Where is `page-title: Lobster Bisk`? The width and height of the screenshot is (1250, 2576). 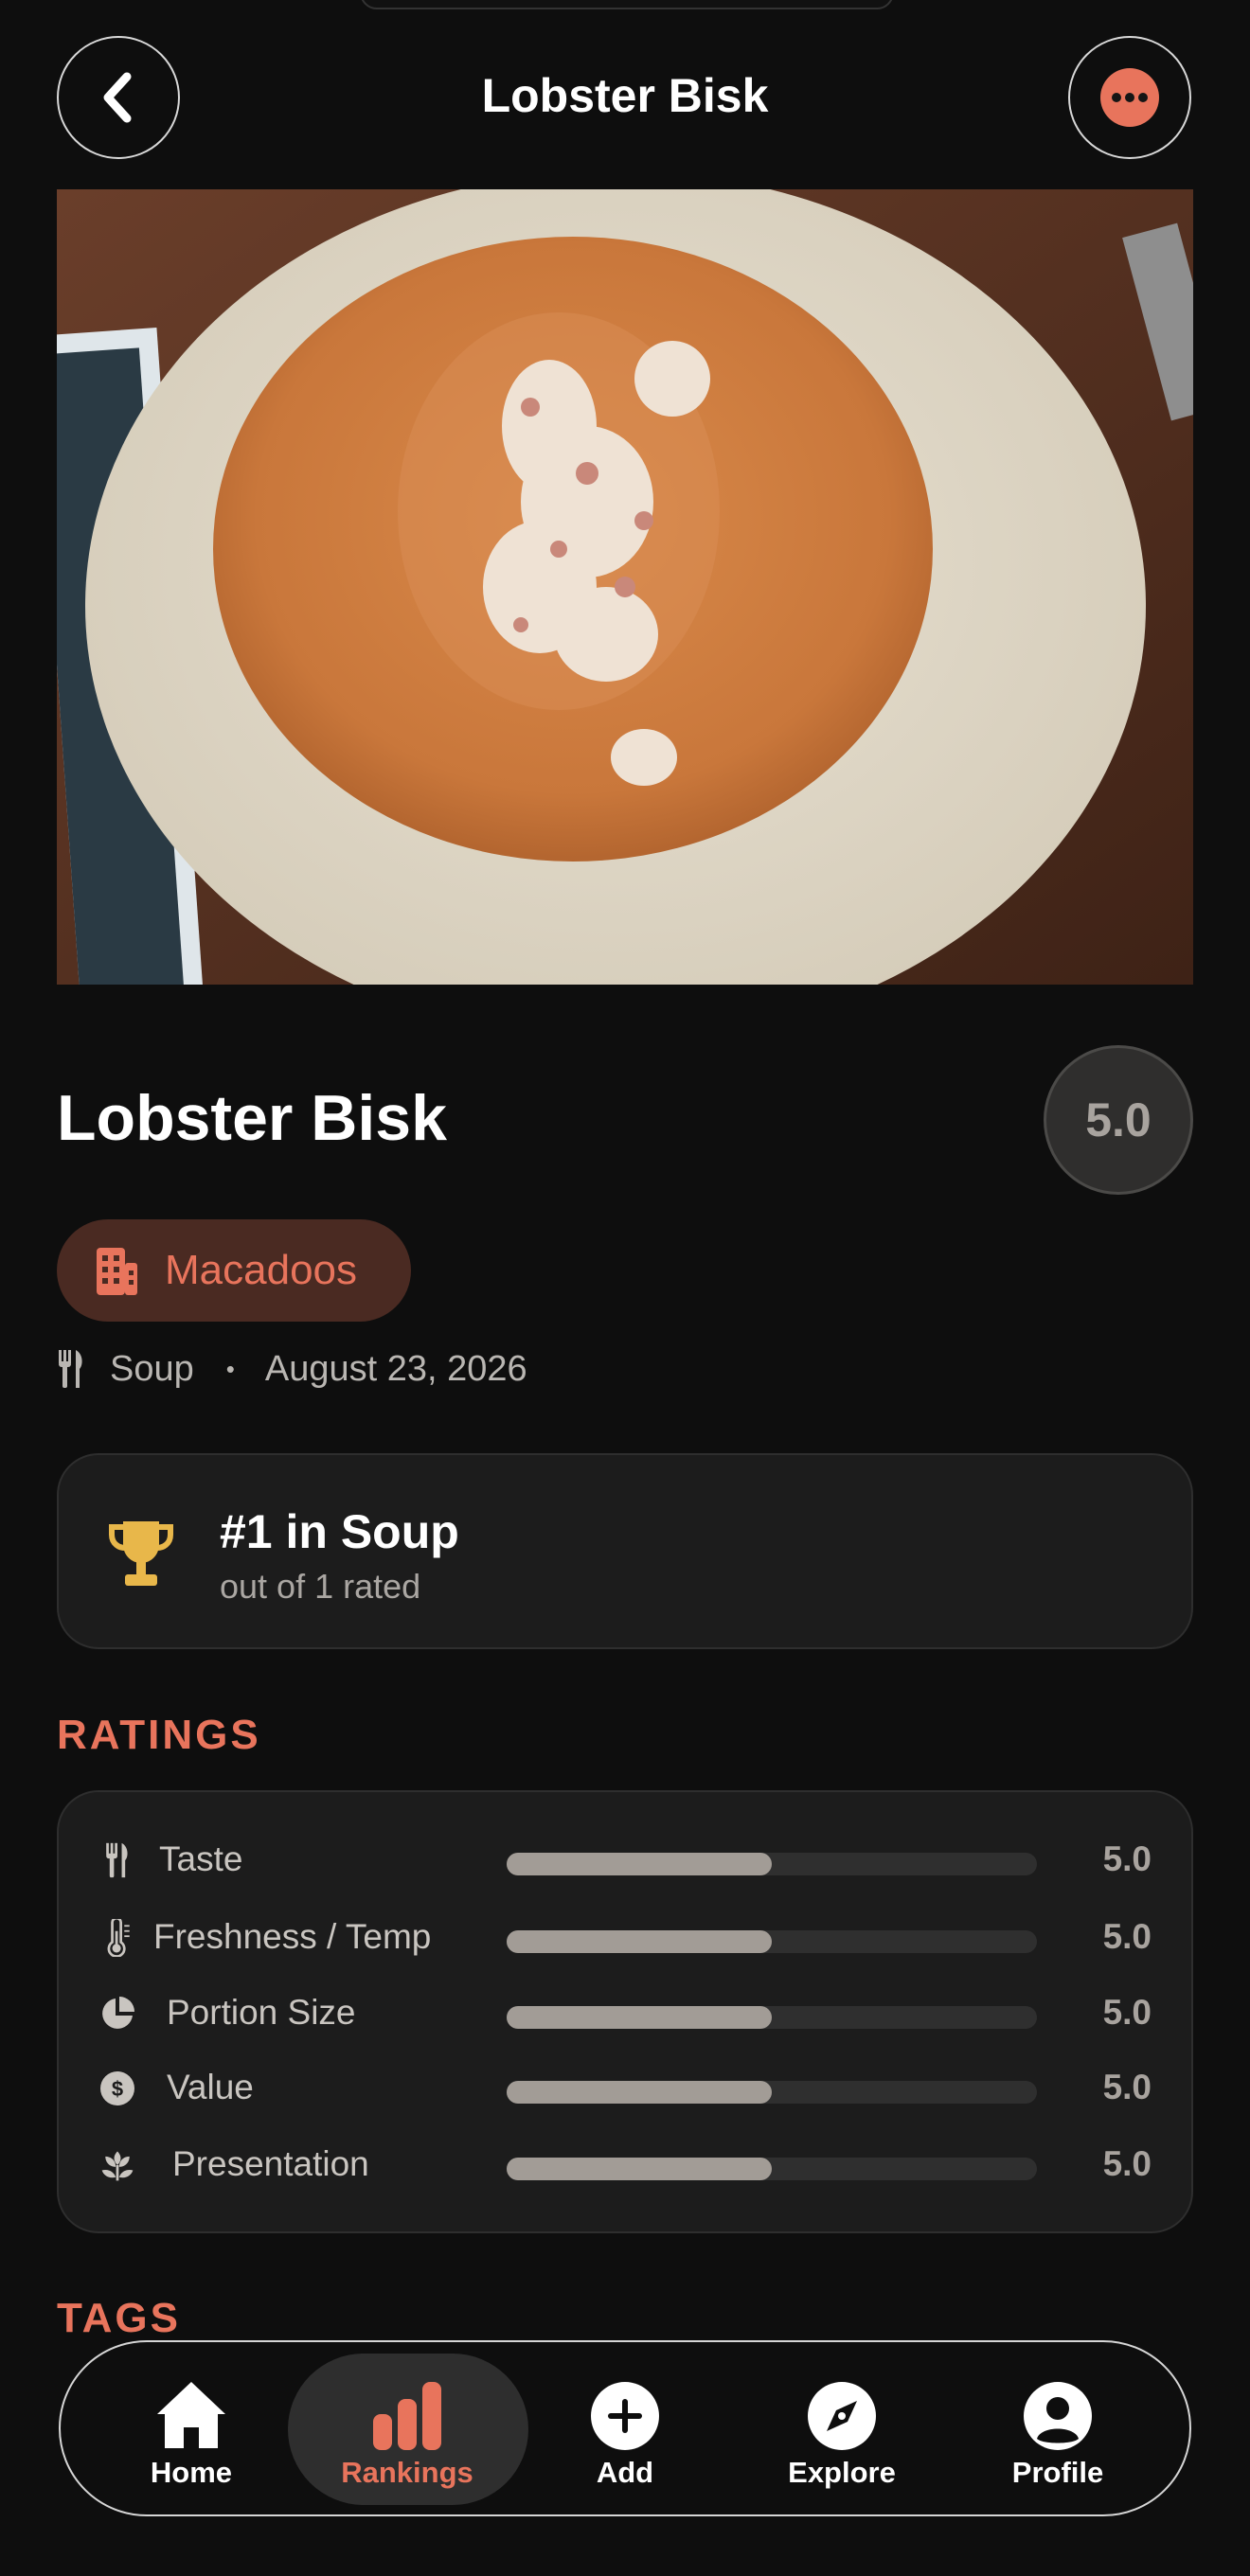 page-title: Lobster Bisk is located at coordinates (625, 95).